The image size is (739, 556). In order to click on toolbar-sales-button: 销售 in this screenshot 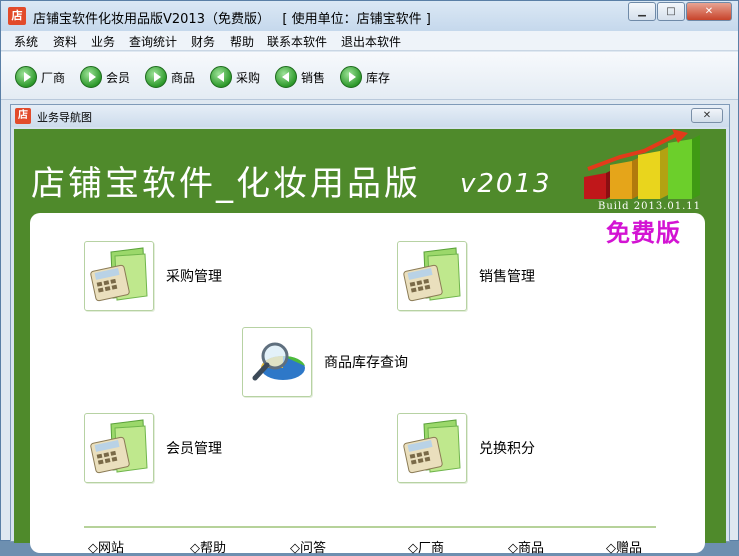, I will do `click(300, 77)`.